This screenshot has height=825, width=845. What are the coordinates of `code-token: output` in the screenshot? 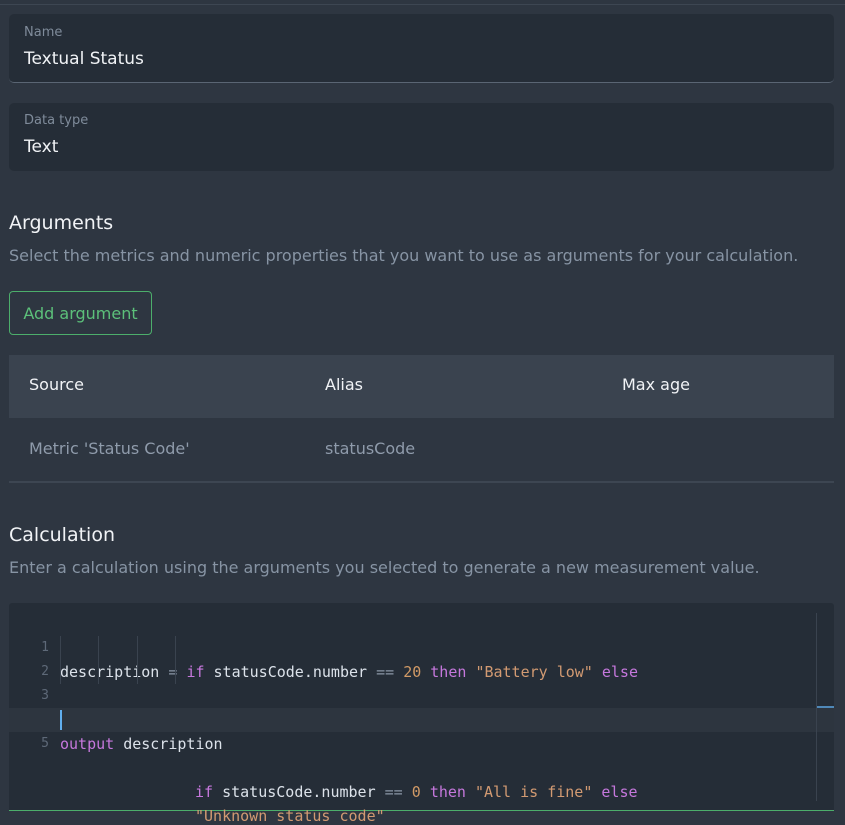 It's located at (87, 744).